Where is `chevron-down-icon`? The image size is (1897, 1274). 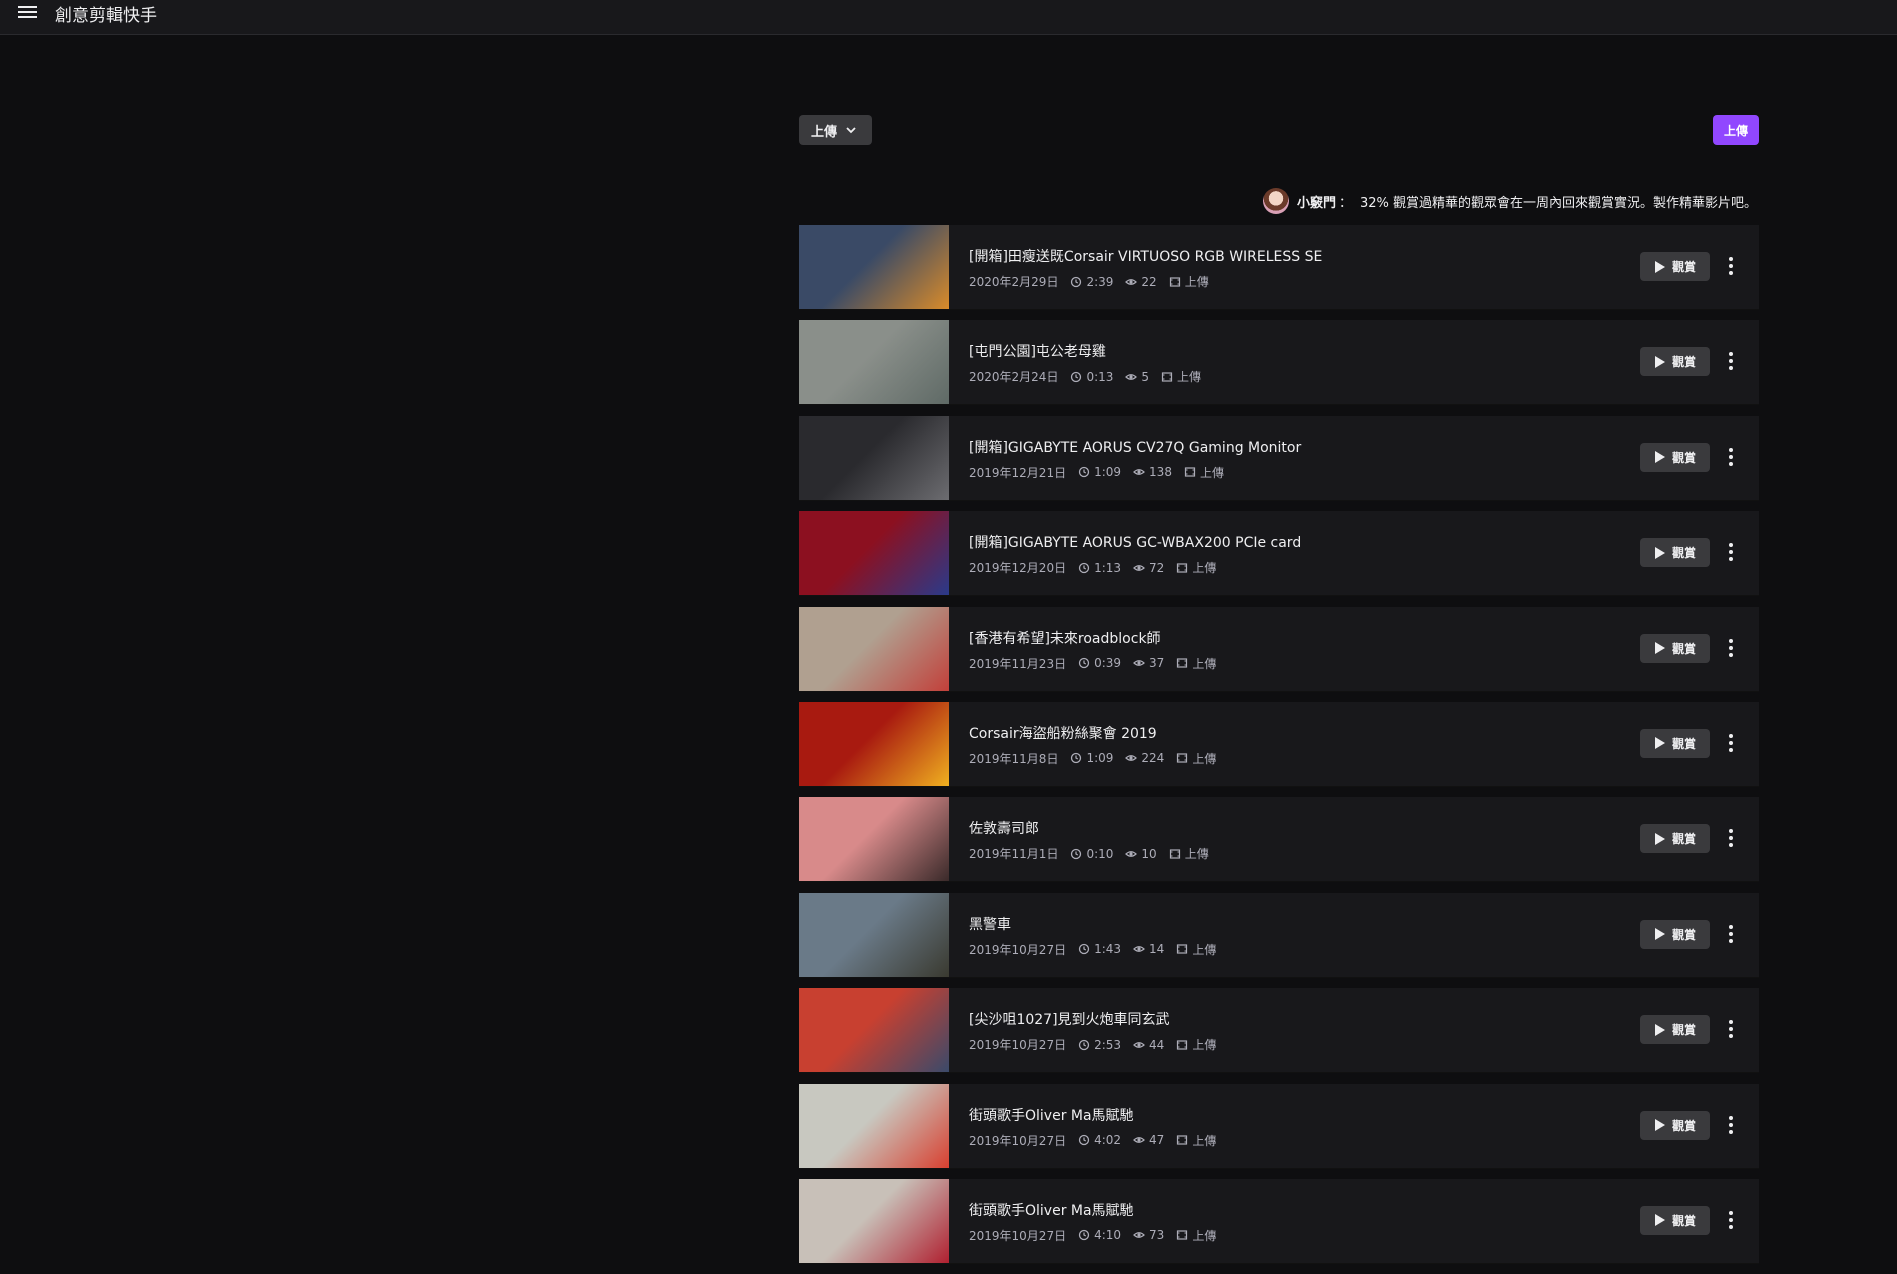 chevron-down-icon is located at coordinates (851, 130).